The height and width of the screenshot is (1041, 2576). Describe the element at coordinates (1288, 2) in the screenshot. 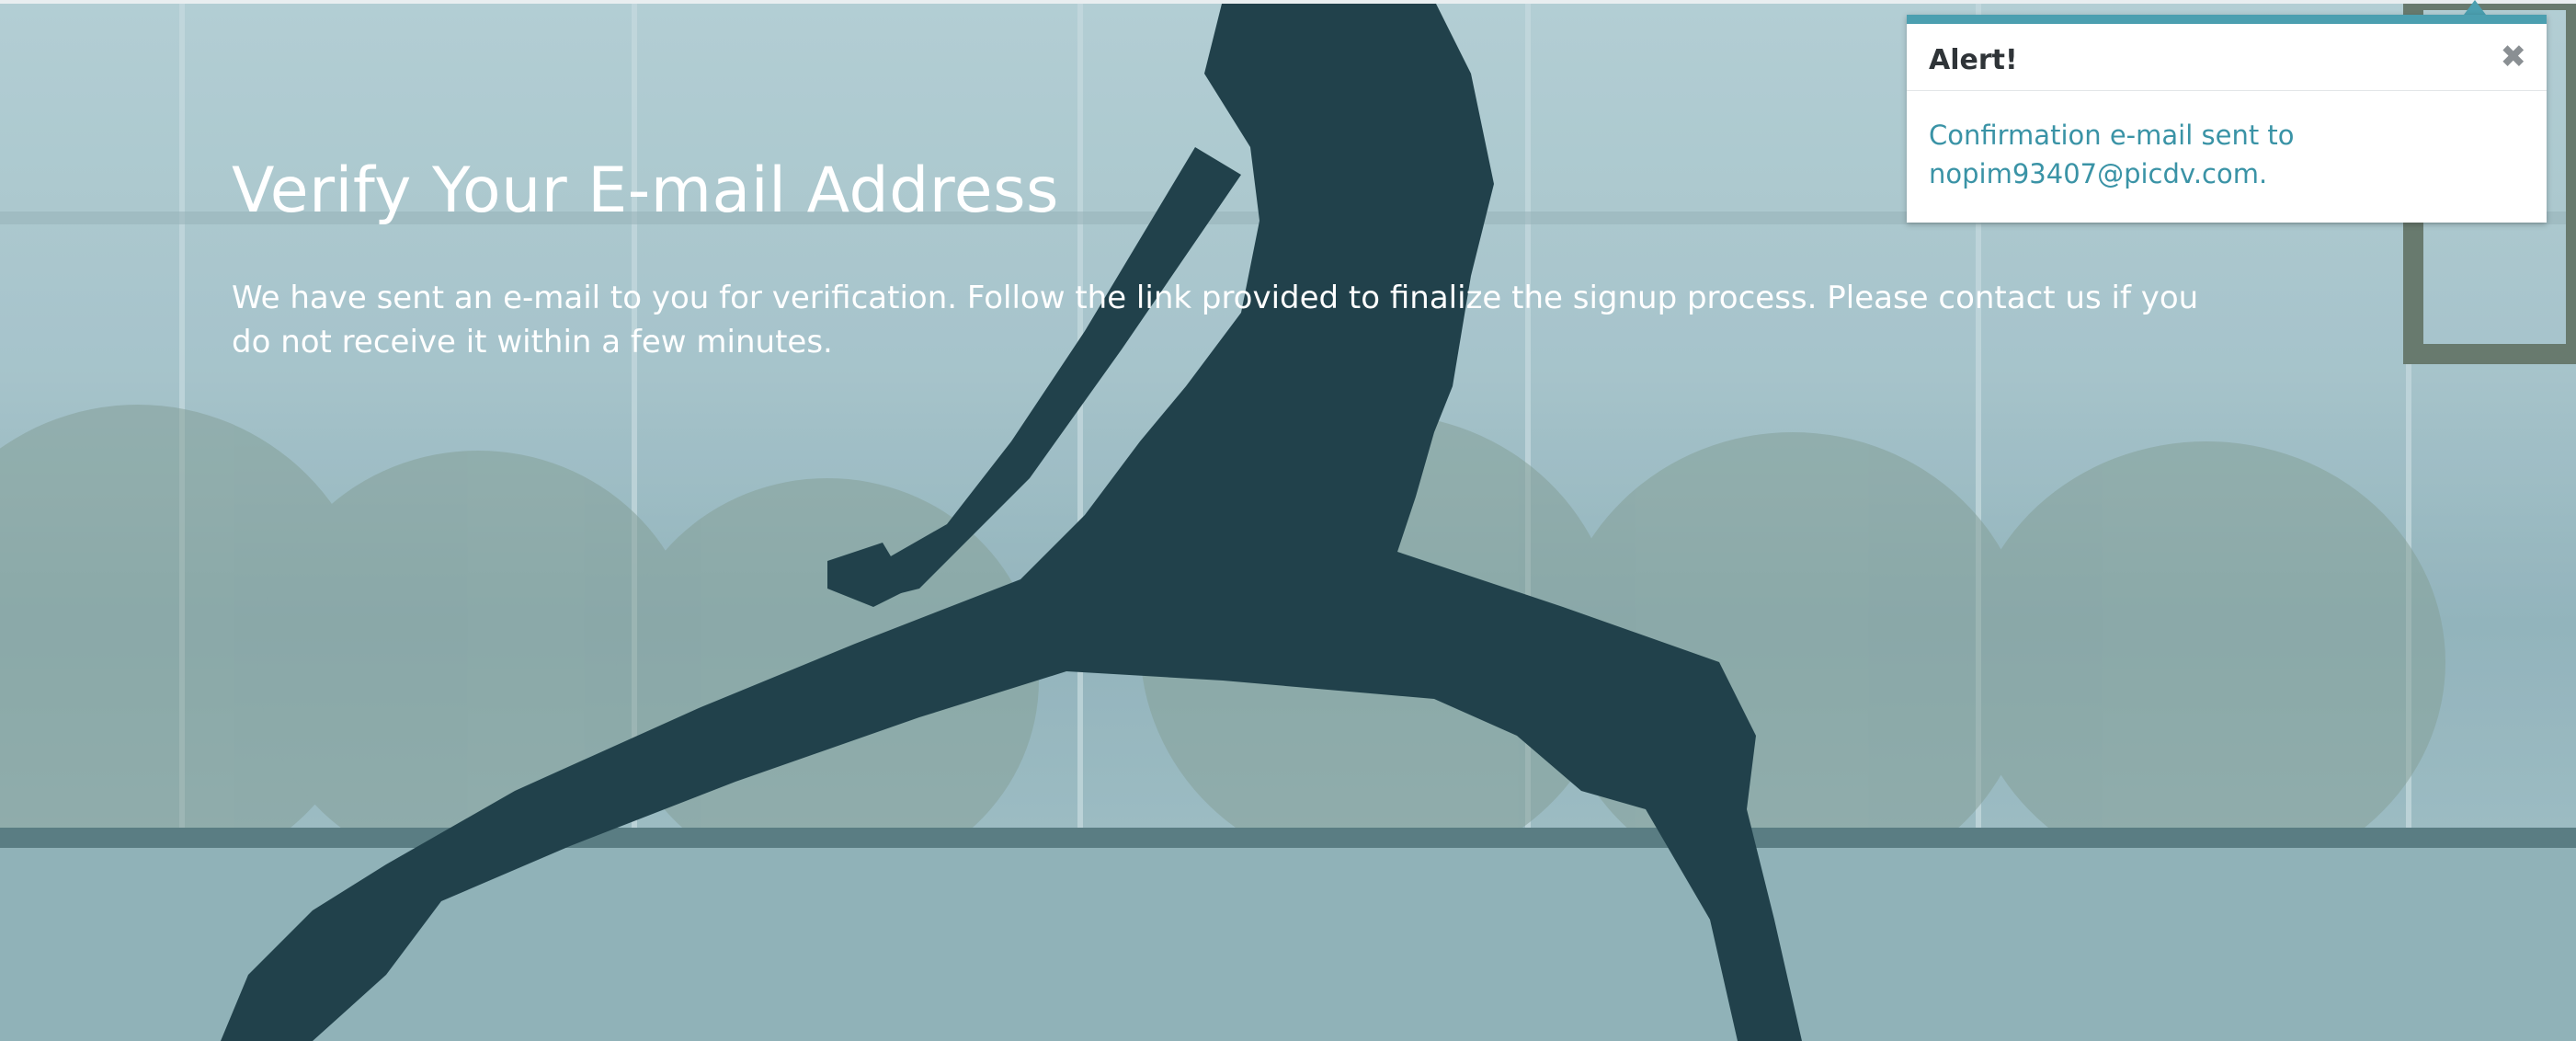

I see `top-border` at that location.